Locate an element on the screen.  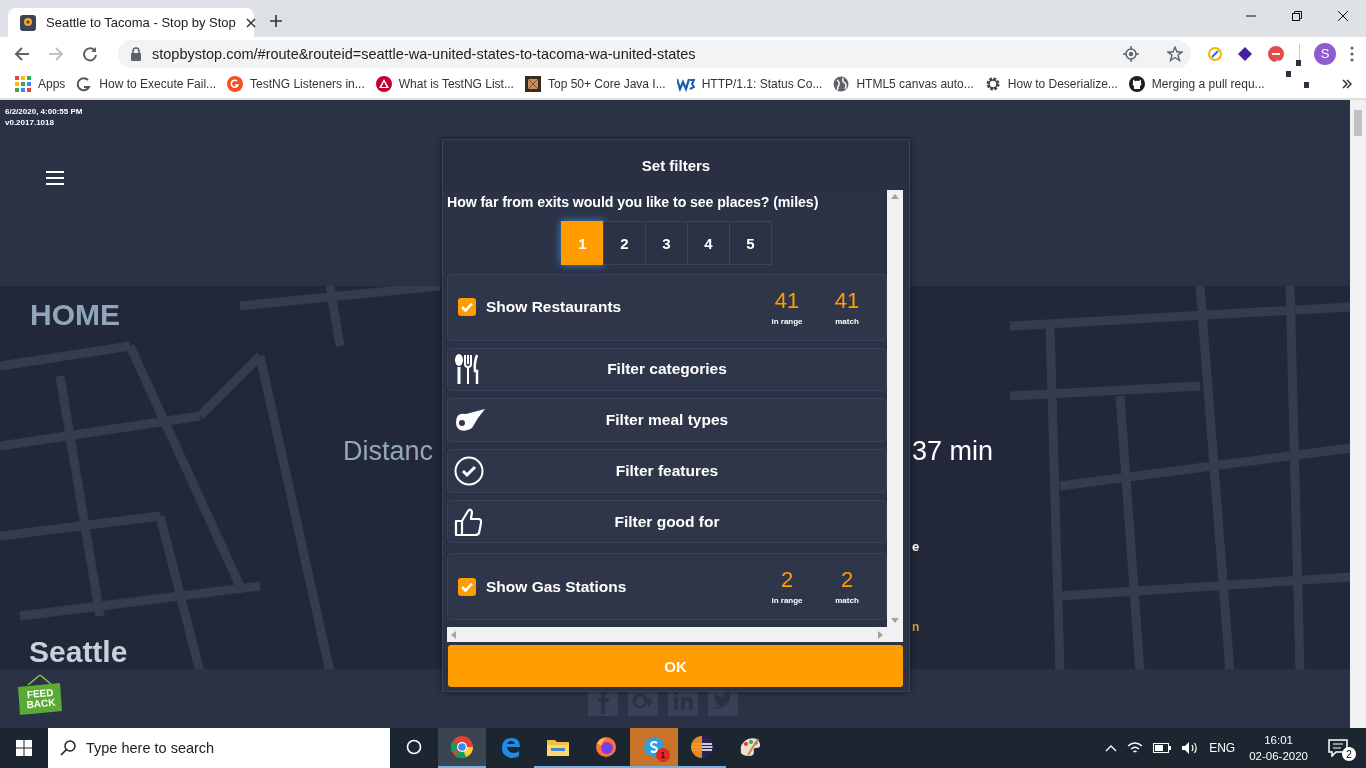
chrome-icon is located at coordinates (462, 747).